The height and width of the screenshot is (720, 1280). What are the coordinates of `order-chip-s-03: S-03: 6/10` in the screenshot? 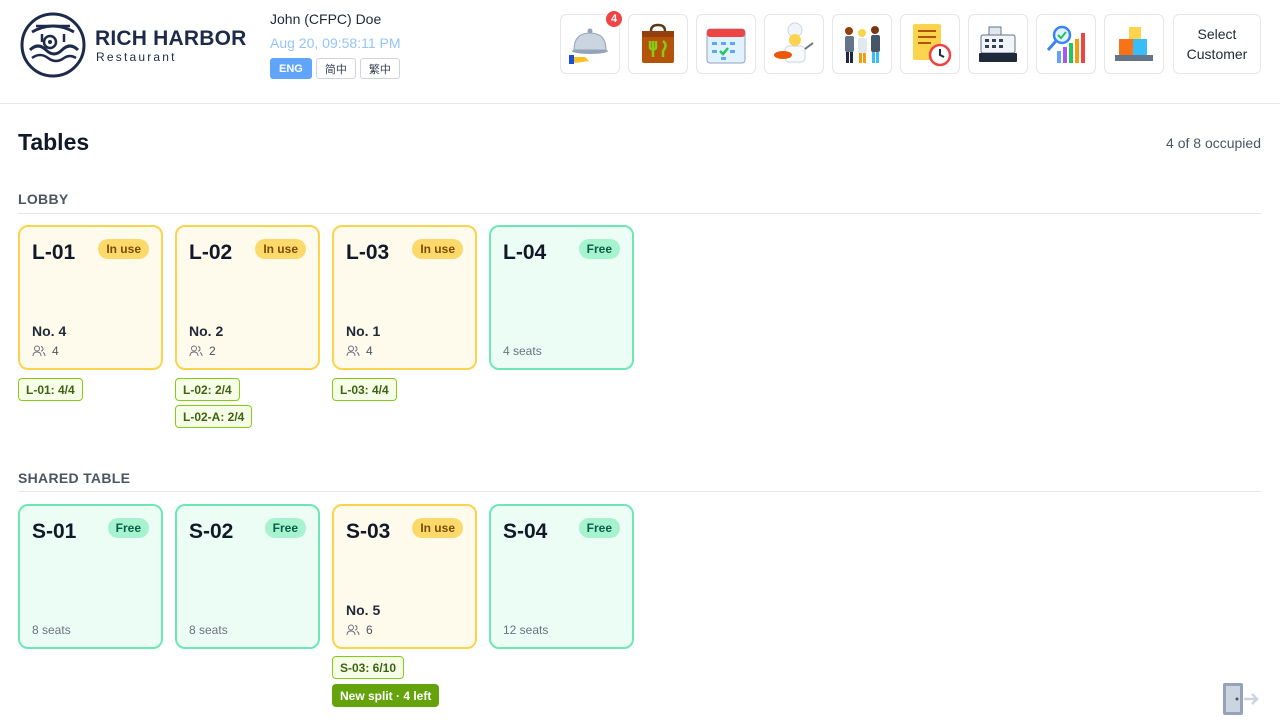 It's located at (368, 667).